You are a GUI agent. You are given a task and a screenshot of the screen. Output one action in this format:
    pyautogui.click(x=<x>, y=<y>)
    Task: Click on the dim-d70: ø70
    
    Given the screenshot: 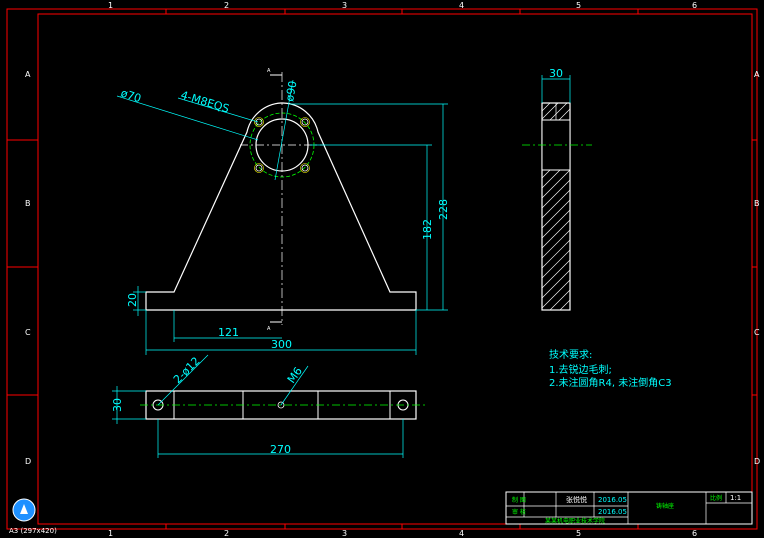 What is the action you would take?
    pyautogui.click(x=131, y=95)
    